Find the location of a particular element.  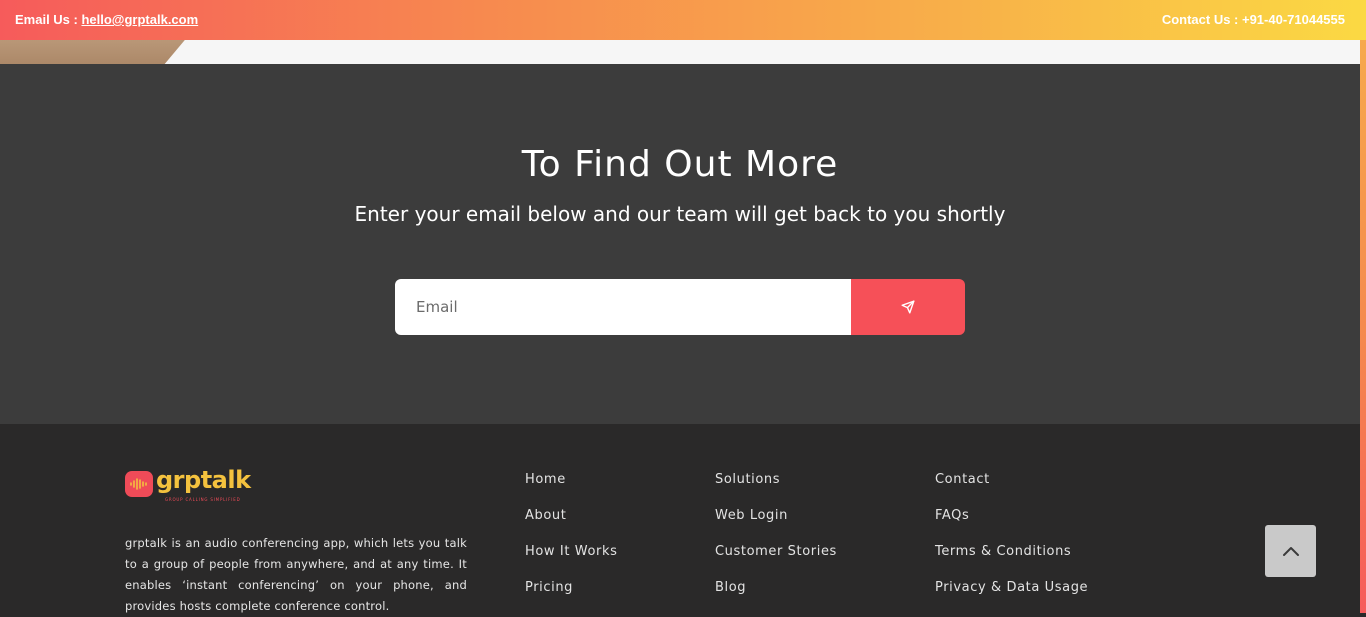

footer-link-how-it-works: How It Works is located at coordinates (571, 562).